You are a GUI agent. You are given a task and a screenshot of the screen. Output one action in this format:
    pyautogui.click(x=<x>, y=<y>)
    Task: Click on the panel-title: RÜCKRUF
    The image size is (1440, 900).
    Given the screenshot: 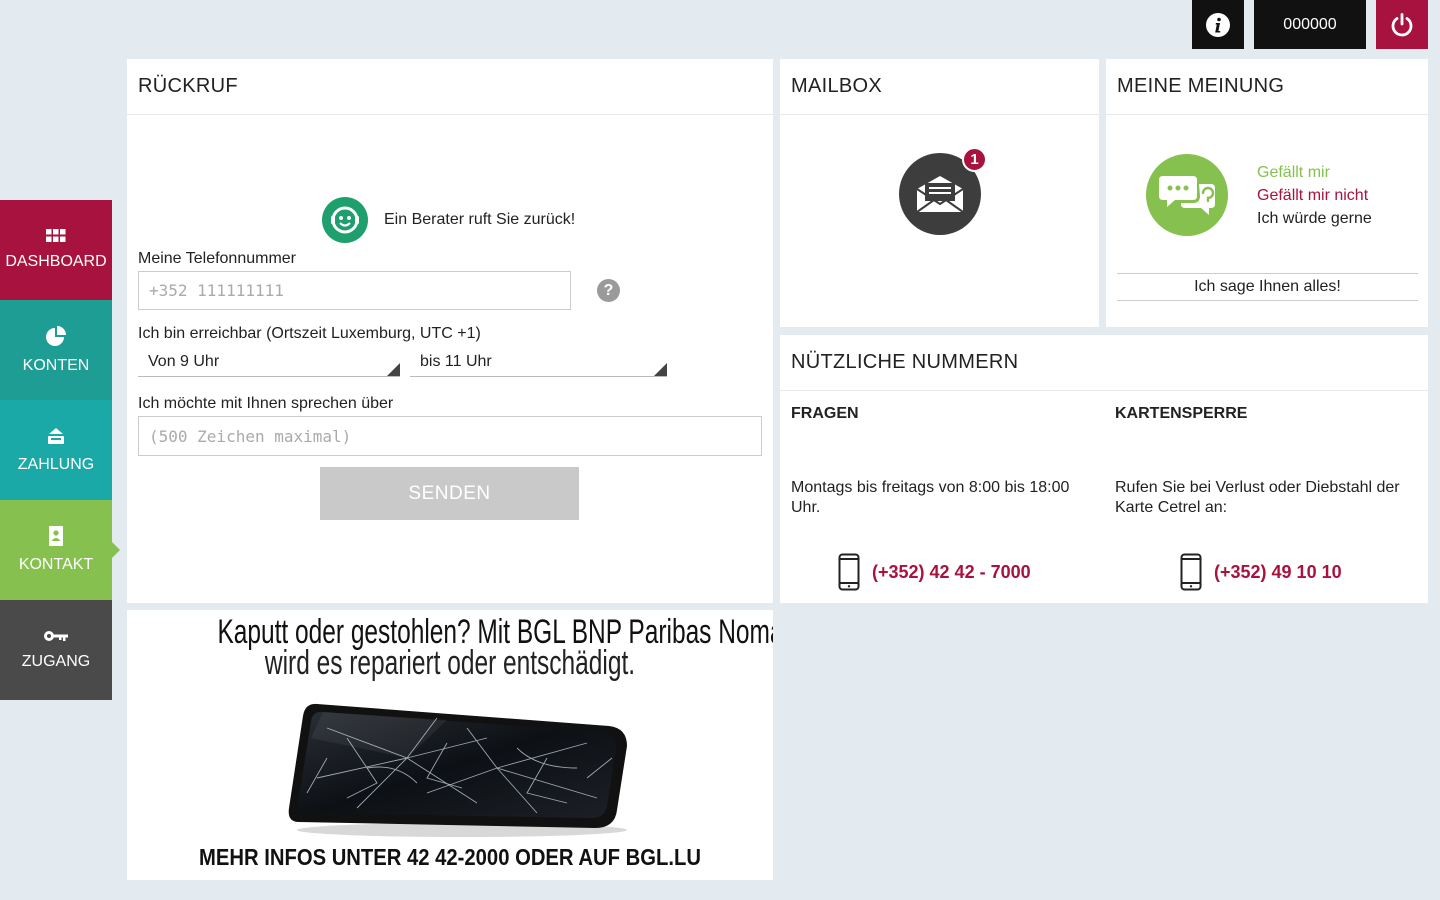 What is the action you would take?
    pyautogui.click(x=450, y=87)
    